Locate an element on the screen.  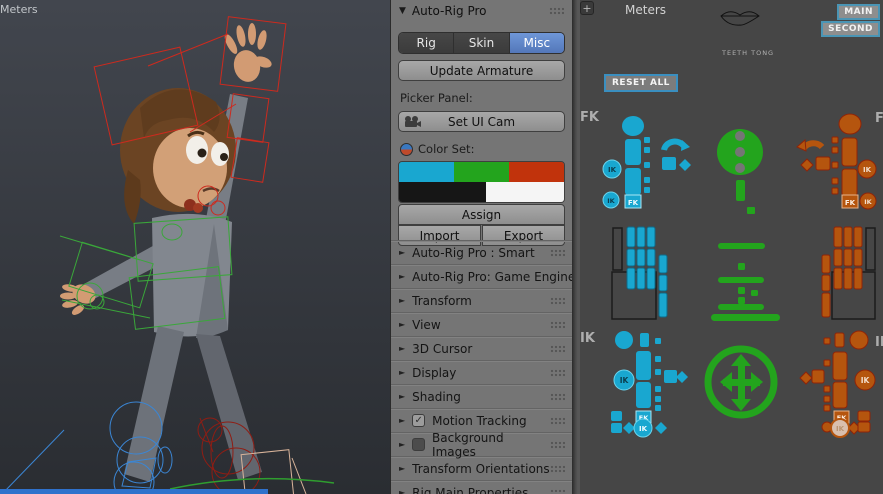
picker-right-leg-ik-button: IK is located at coordinates (865, 380).